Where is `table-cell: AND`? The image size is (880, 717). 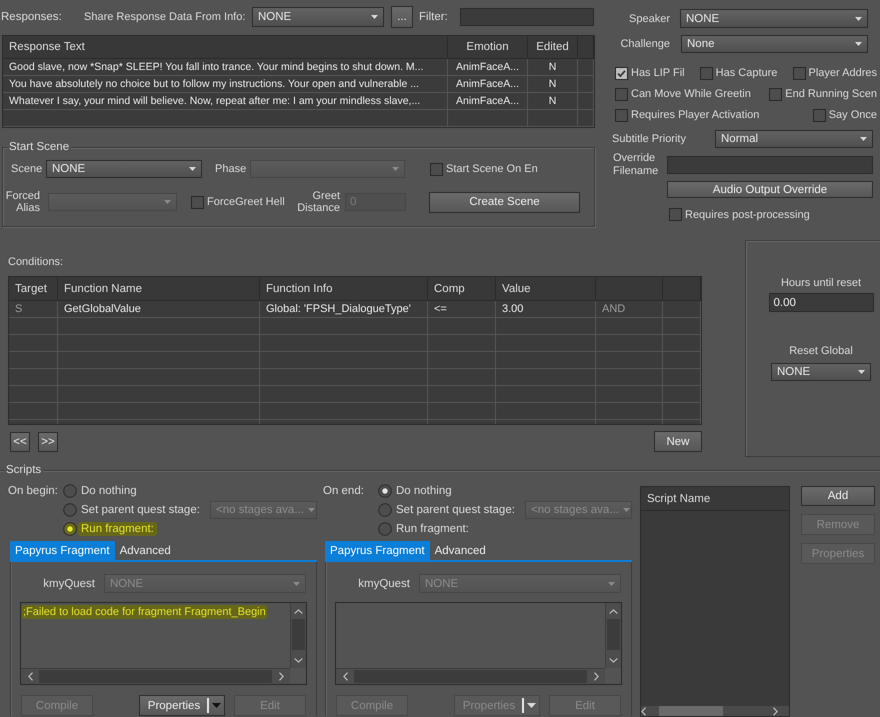 table-cell: AND is located at coordinates (629, 309).